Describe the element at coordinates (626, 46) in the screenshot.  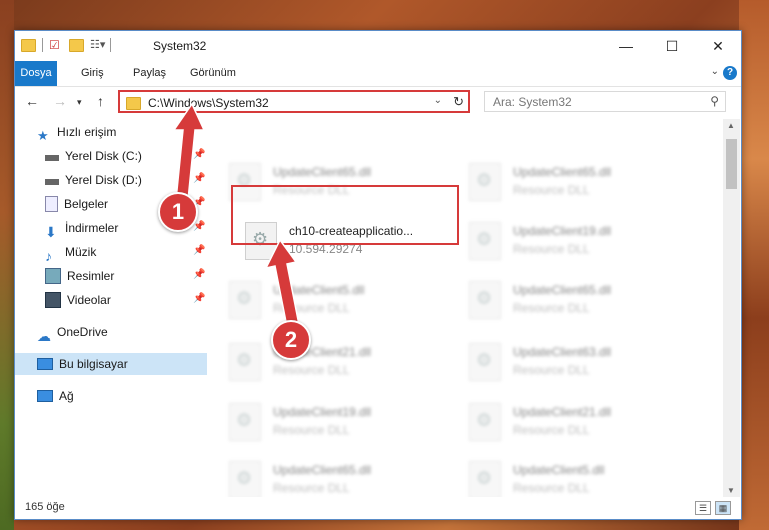
I see `minimize-button: —` at that location.